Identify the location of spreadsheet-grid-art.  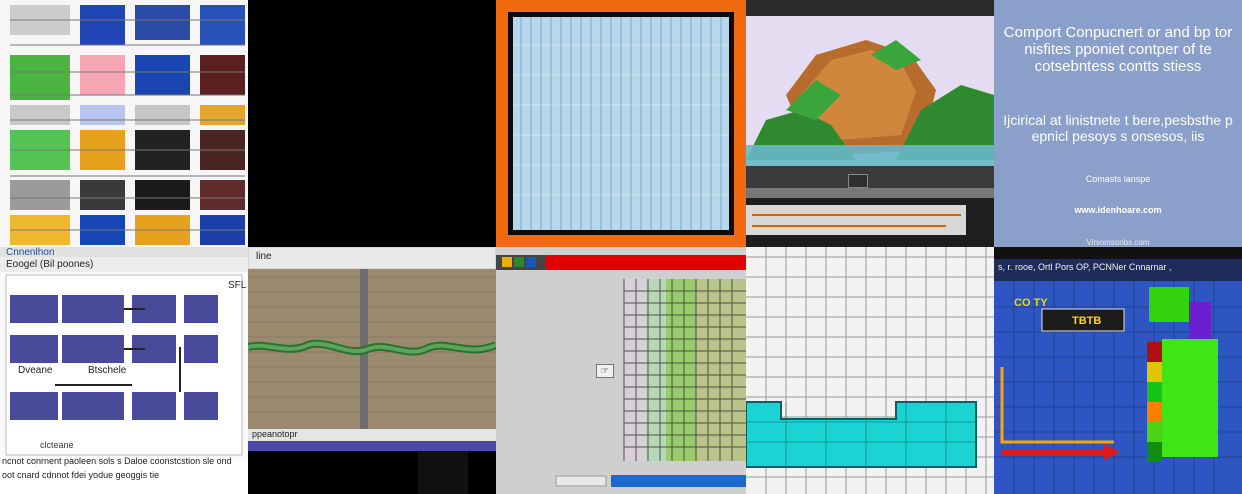
(124, 123).